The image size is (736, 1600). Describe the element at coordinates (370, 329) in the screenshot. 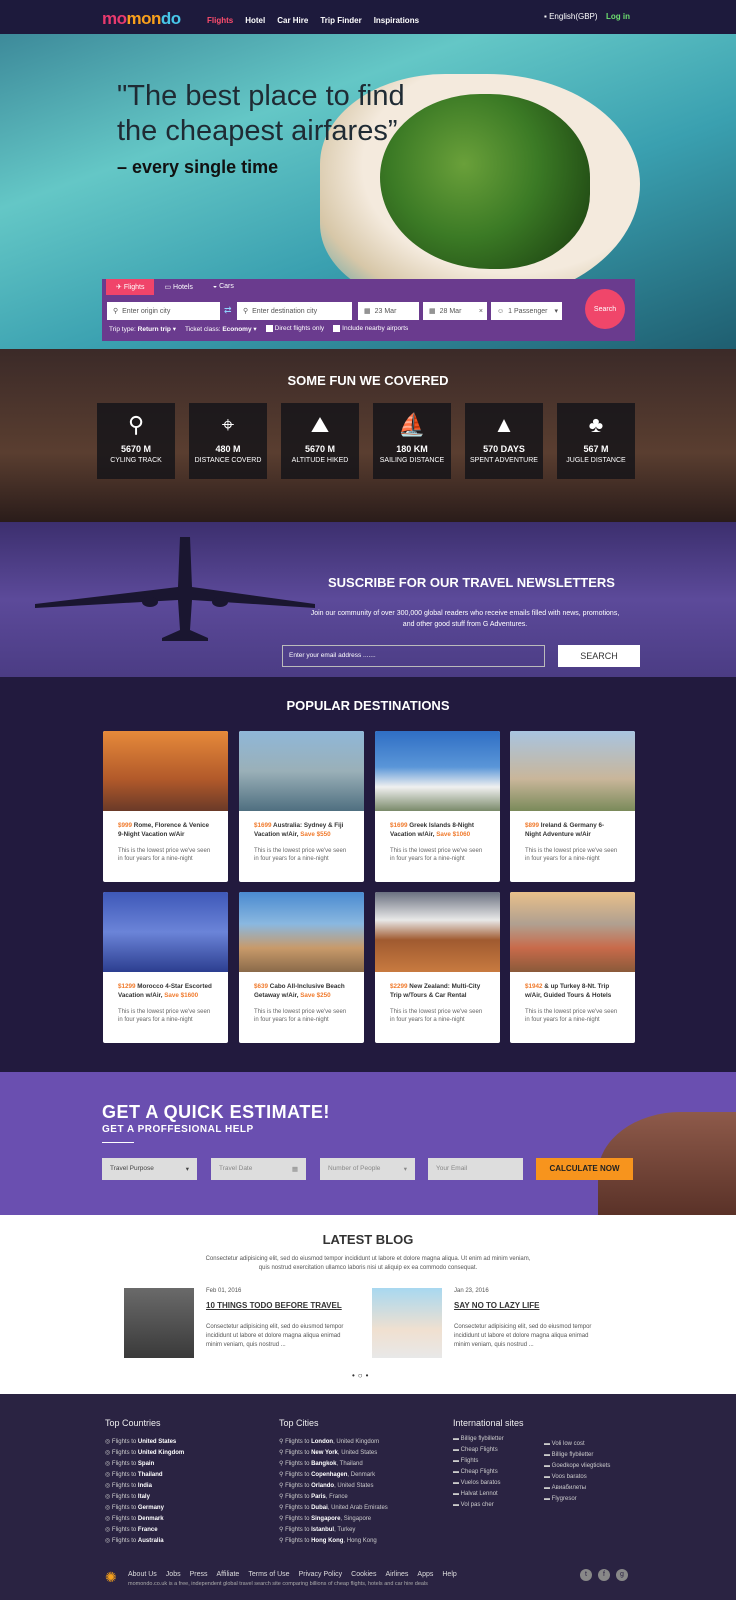

I see `nearby-airports-checkbox: Include nearby airports` at that location.